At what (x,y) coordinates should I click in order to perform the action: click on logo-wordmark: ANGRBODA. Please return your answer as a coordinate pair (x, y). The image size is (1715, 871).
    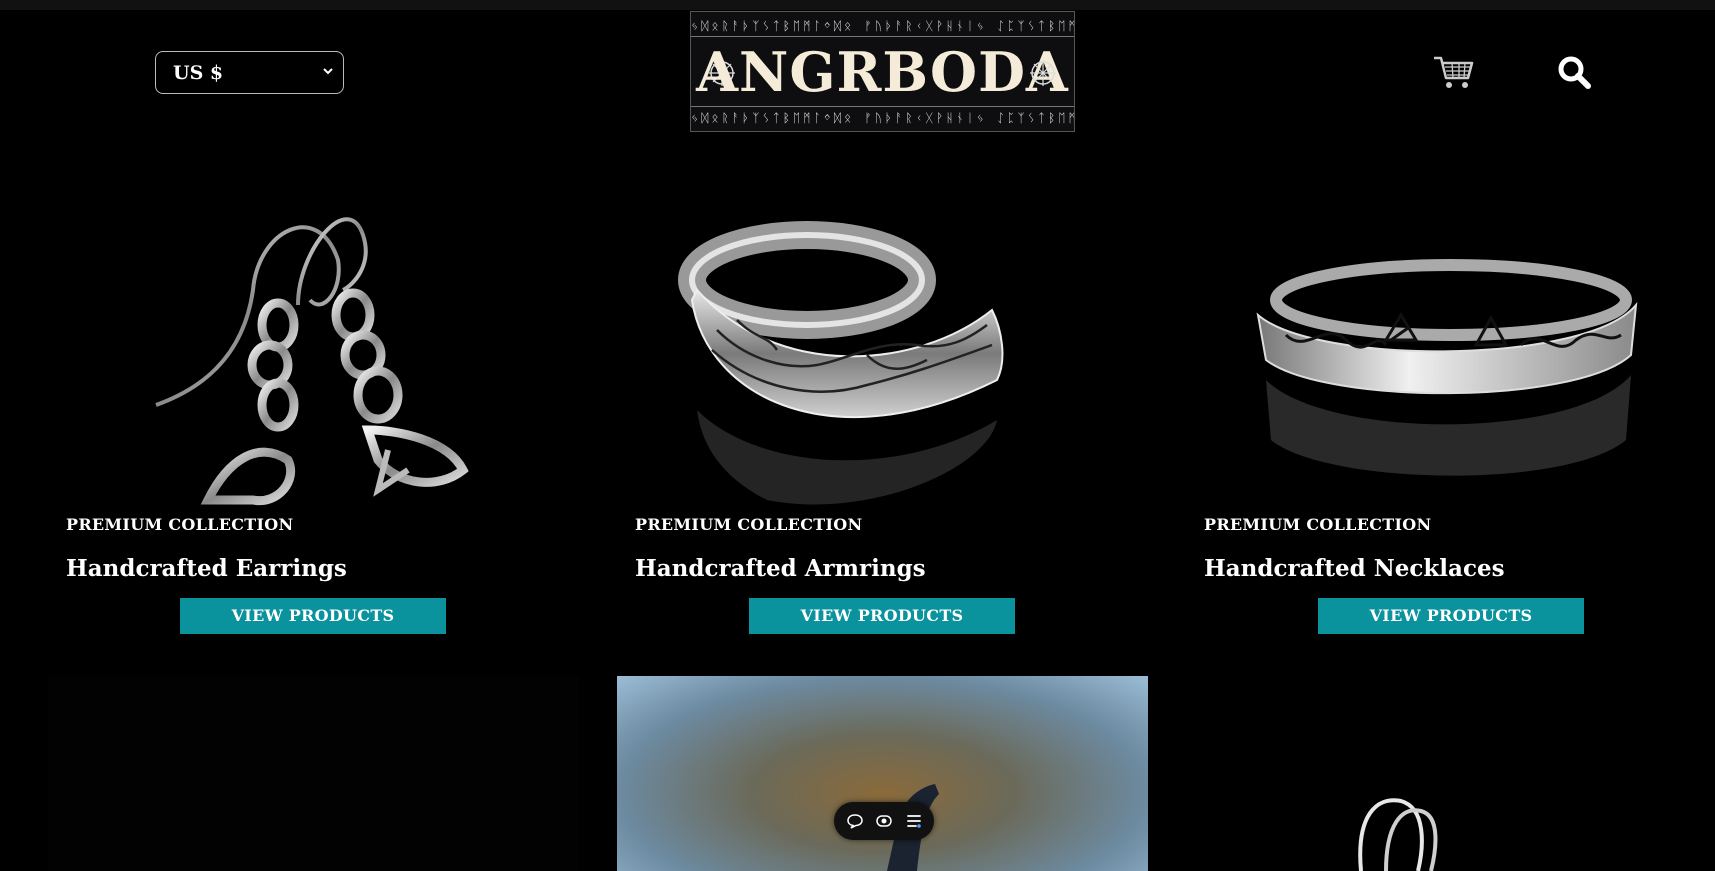
    Looking at the image, I should click on (882, 72).